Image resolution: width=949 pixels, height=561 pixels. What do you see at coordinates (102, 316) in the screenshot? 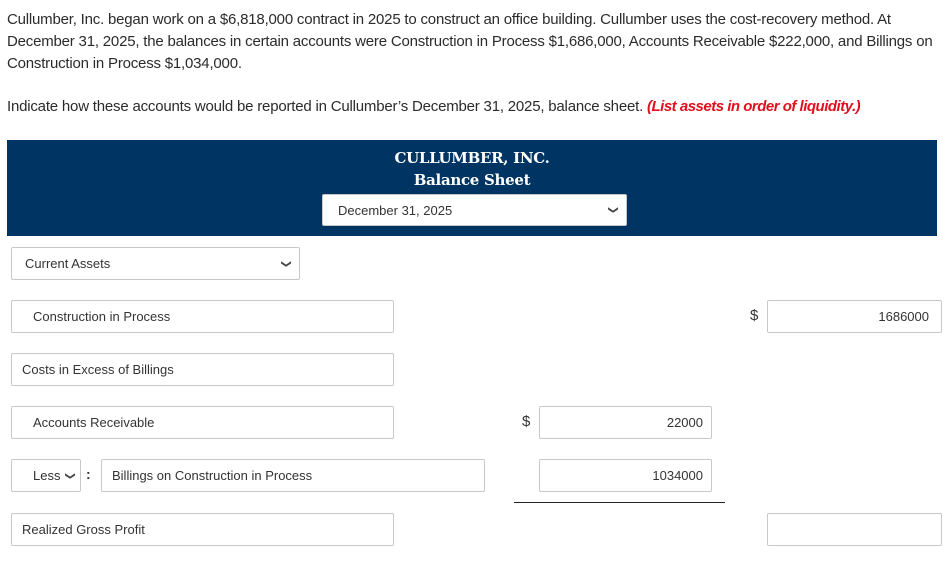
I see `account-label: Construction in Process` at bounding box center [102, 316].